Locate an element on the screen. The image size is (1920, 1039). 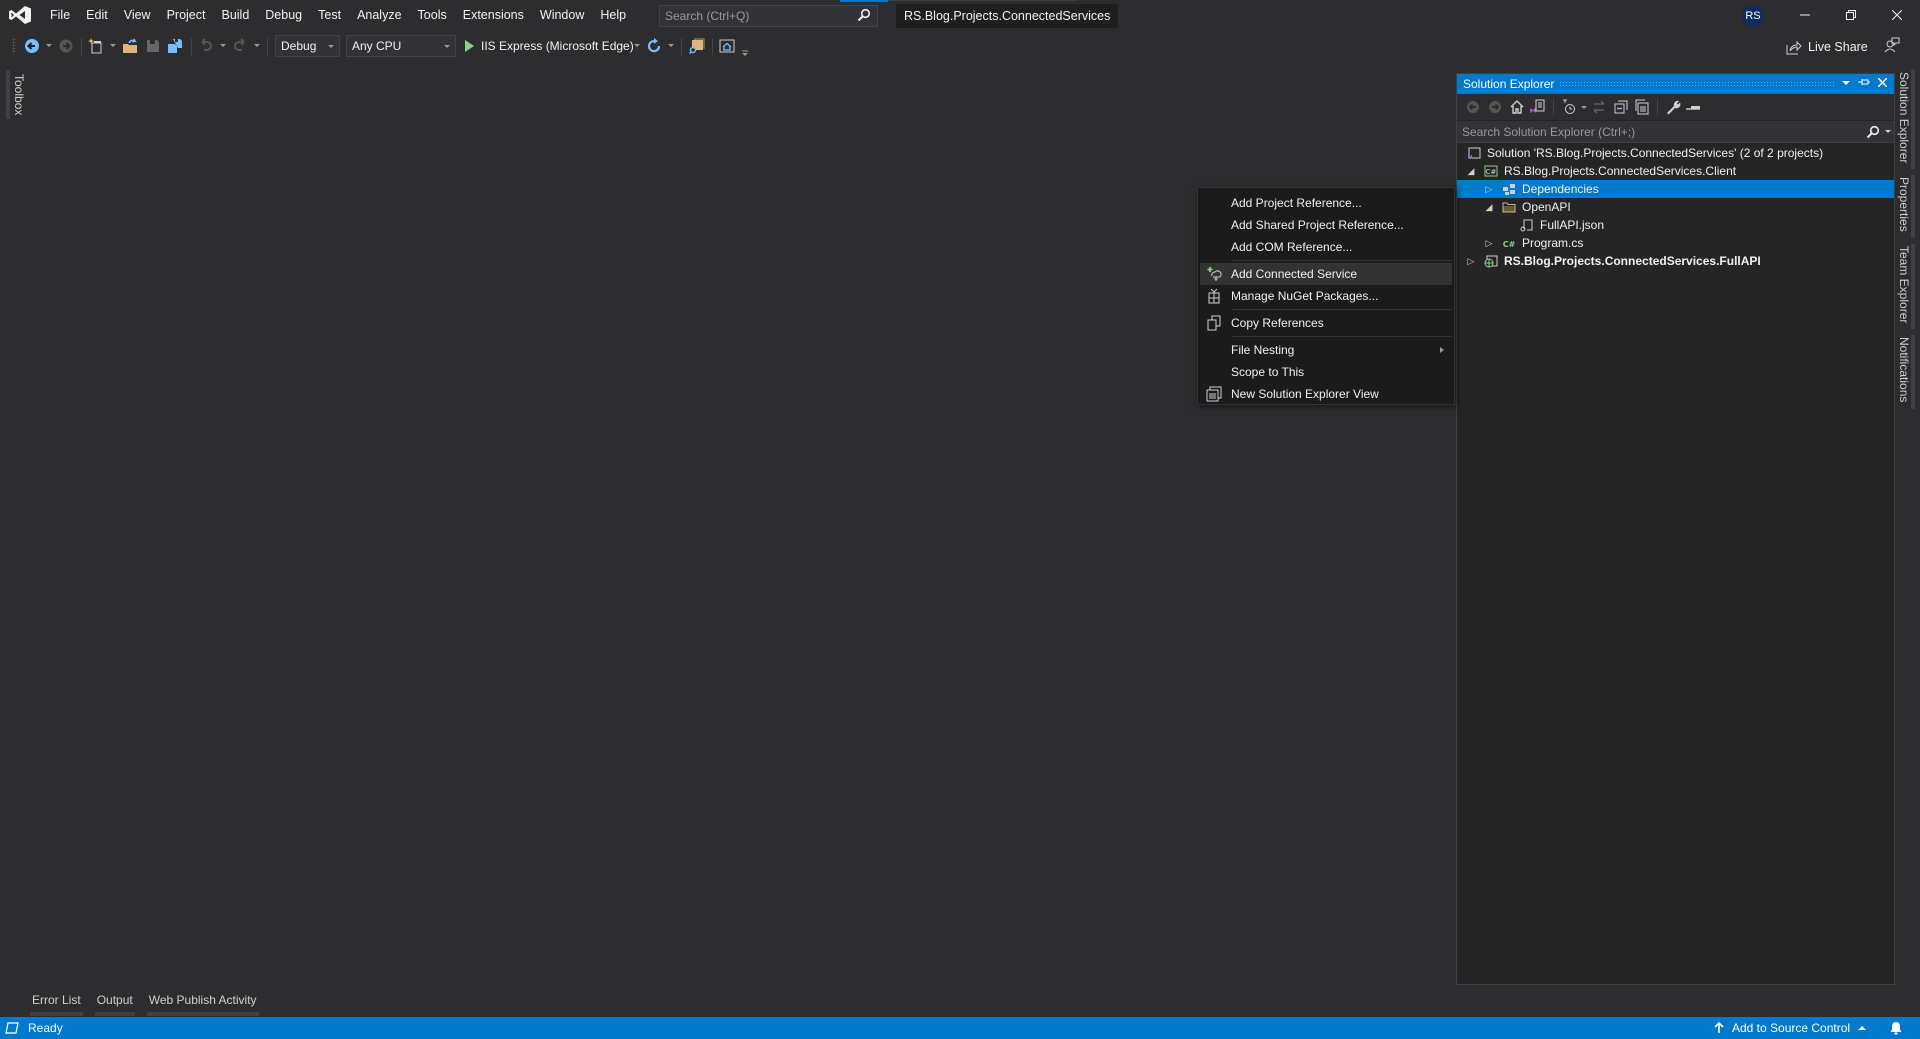
navigate-back-icon is located at coordinates (32, 46).